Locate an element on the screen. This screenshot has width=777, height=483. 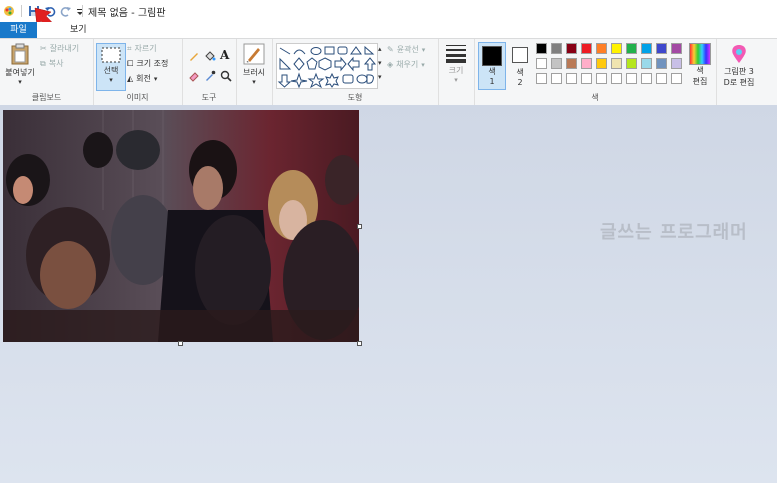
resize-icon: ⧠ is located at coordinates (130, 63).